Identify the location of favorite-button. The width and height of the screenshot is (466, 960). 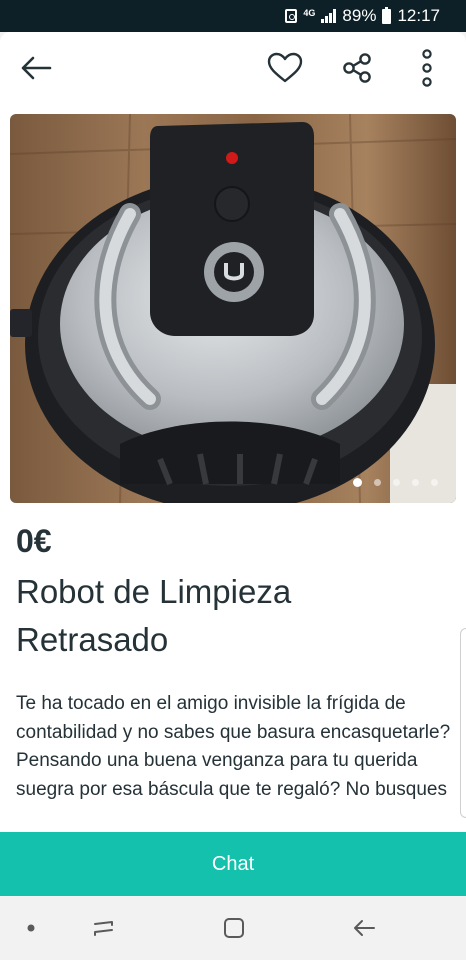
(285, 68).